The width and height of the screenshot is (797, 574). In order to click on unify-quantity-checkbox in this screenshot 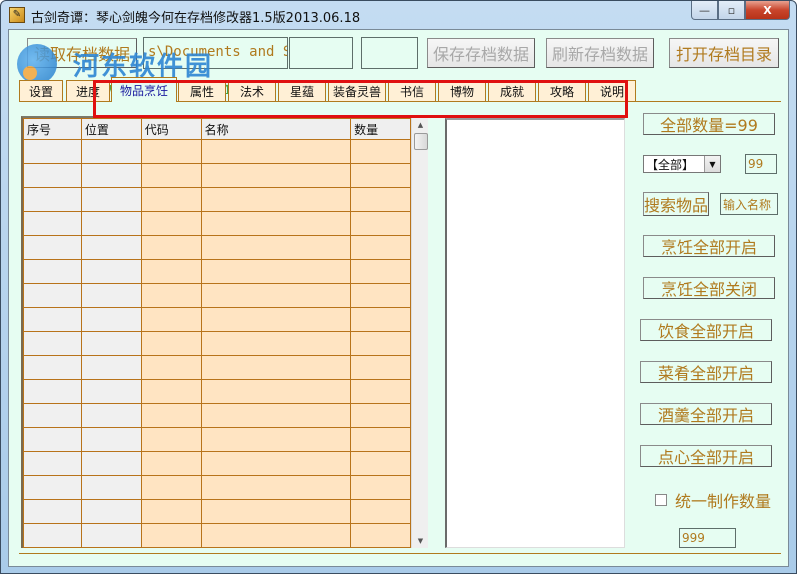, I will do `click(661, 500)`.